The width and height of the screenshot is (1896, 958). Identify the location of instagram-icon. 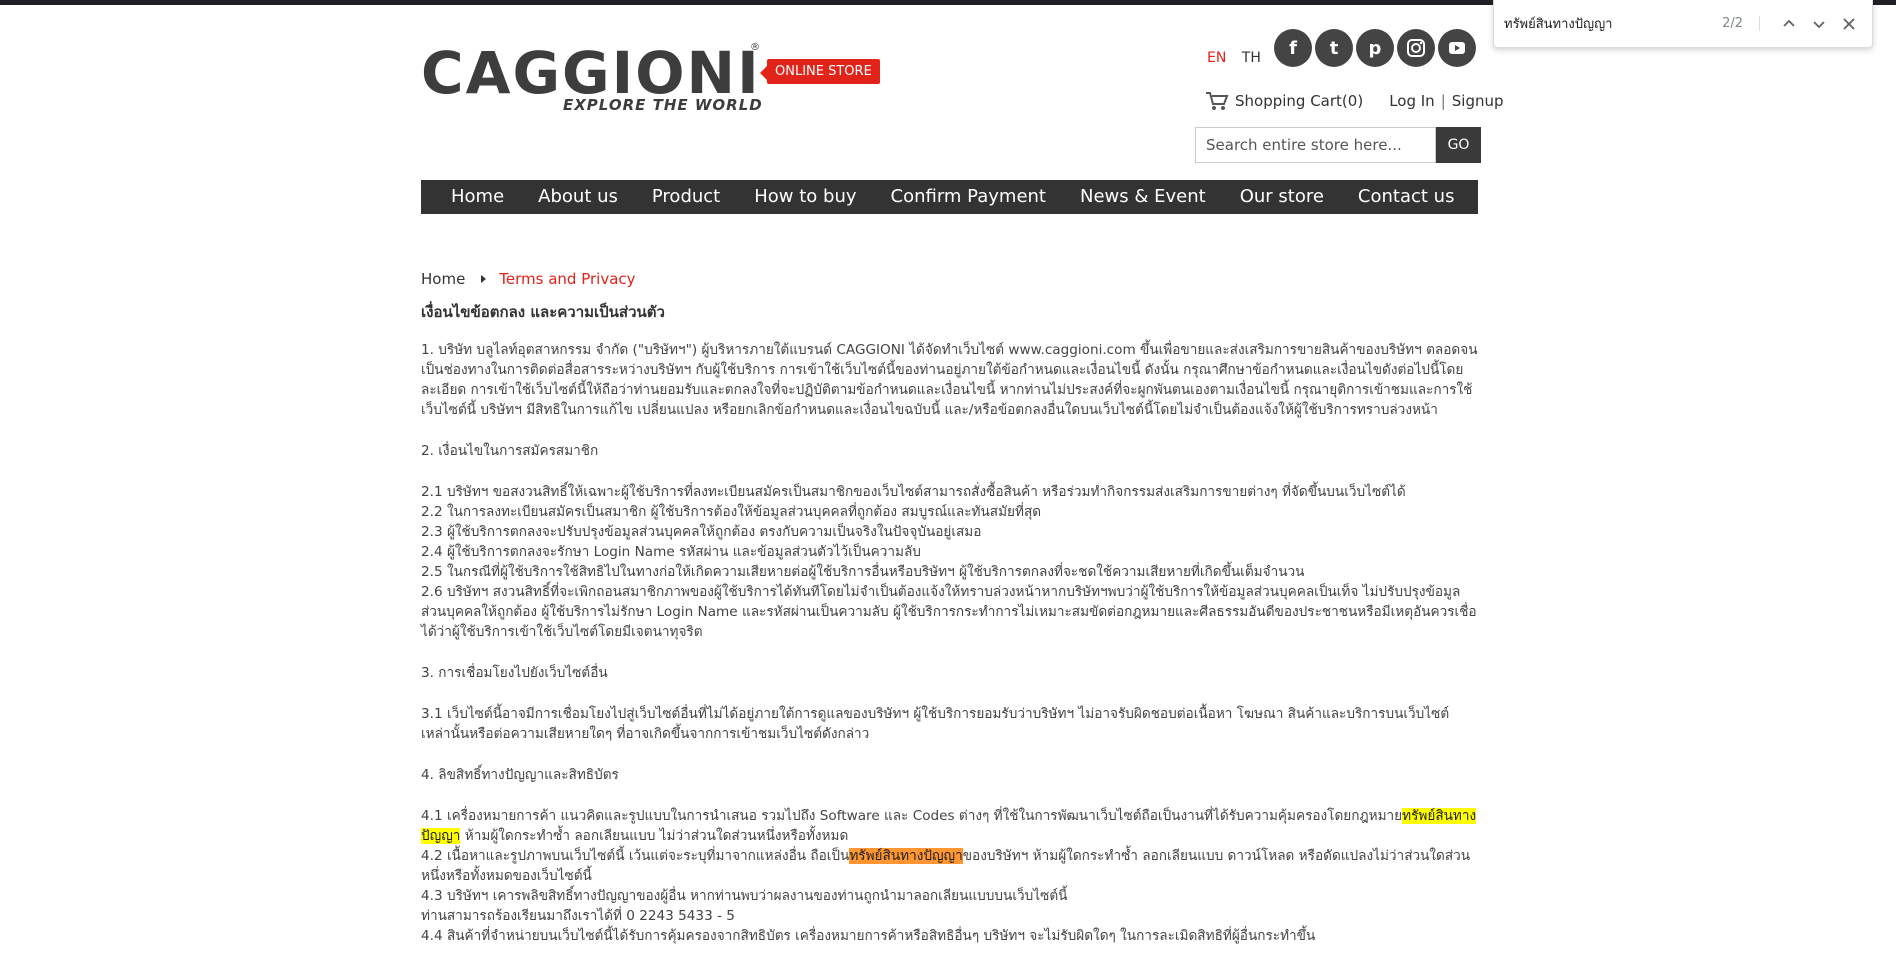
(1416, 48).